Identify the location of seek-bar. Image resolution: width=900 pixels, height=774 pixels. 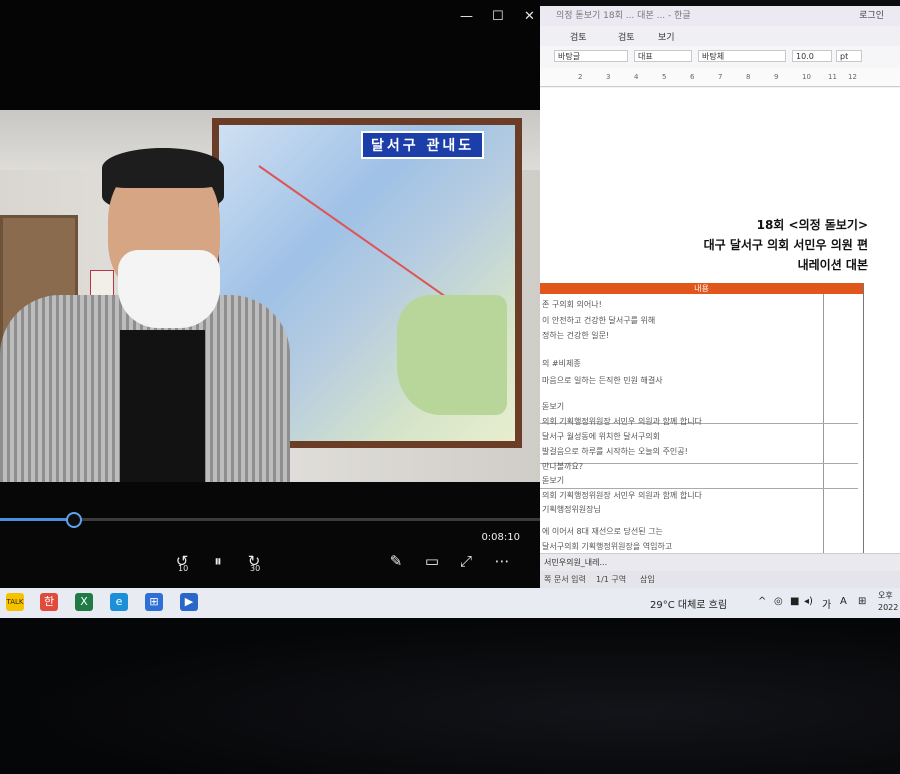
(270, 520).